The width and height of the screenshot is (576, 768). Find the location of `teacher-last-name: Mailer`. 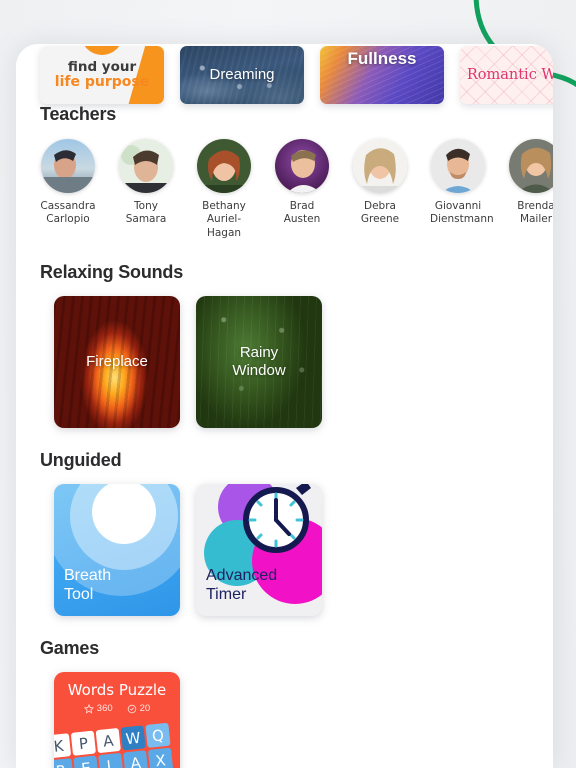

teacher-last-name: Mailer is located at coordinates (536, 219).